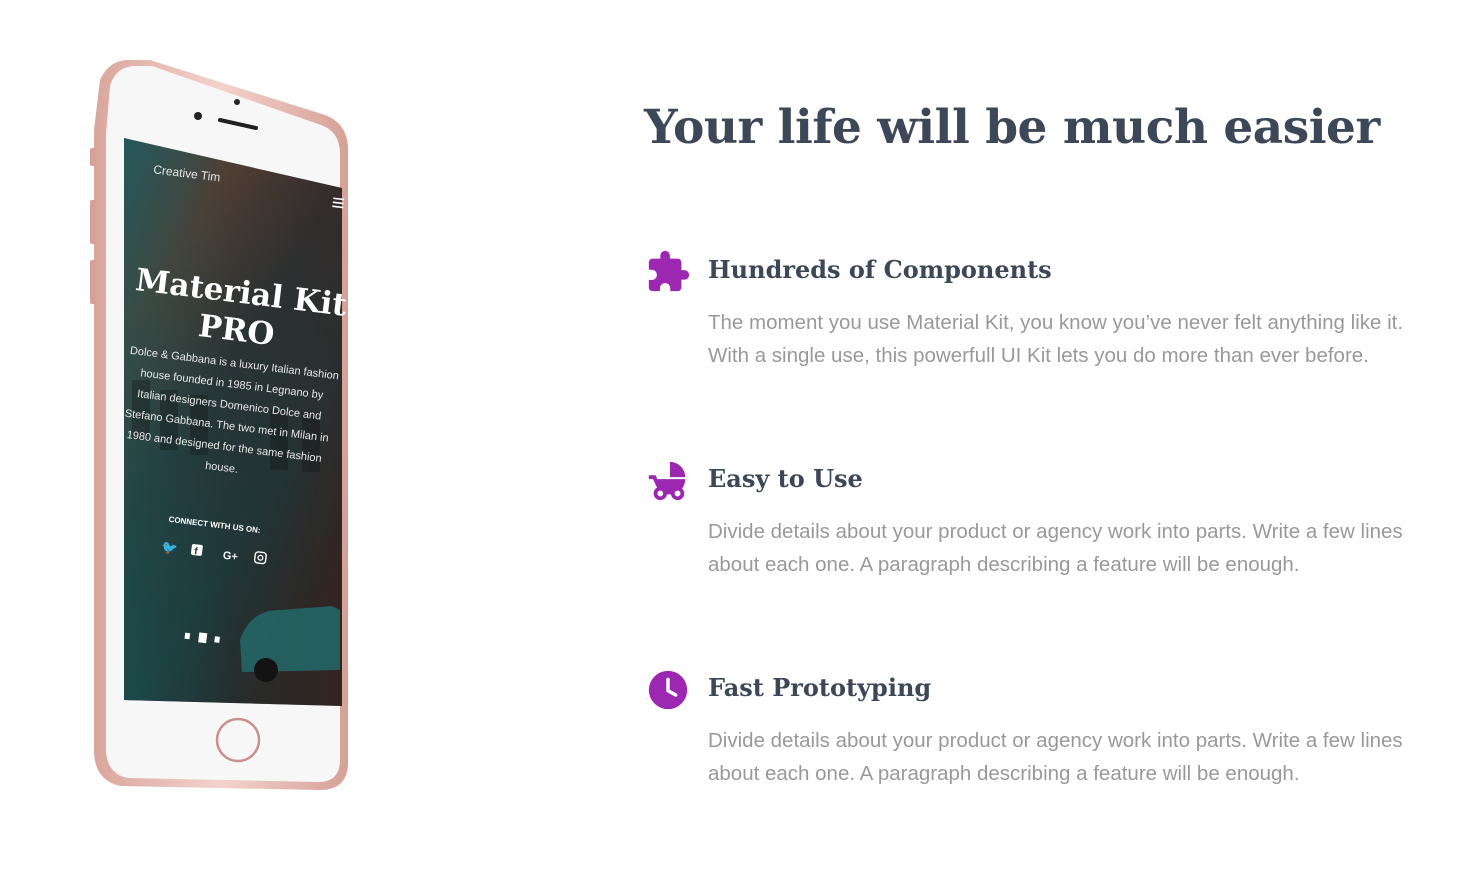  Describe the element at coordinates (1012, 127) in the screenshot. I see `section-title: Your life will be much easier` at that location.